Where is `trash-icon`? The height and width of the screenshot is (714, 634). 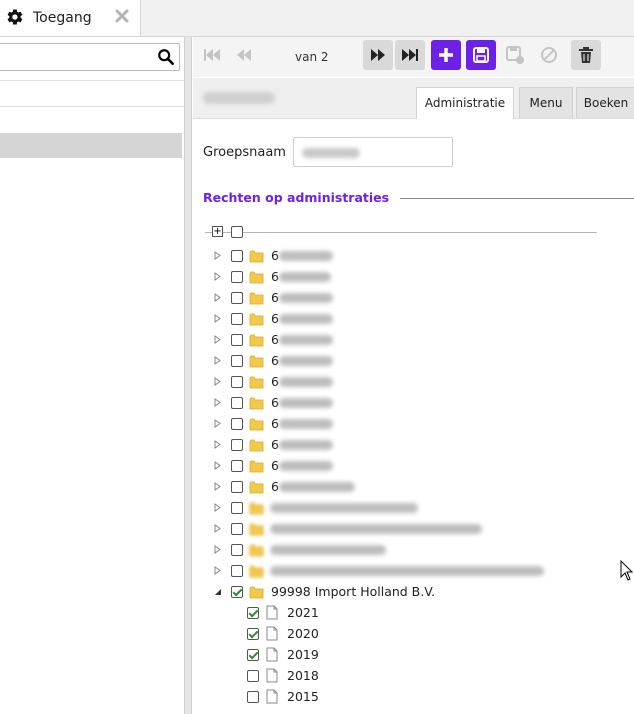
trash-icon is located at coordinates (586, 55).